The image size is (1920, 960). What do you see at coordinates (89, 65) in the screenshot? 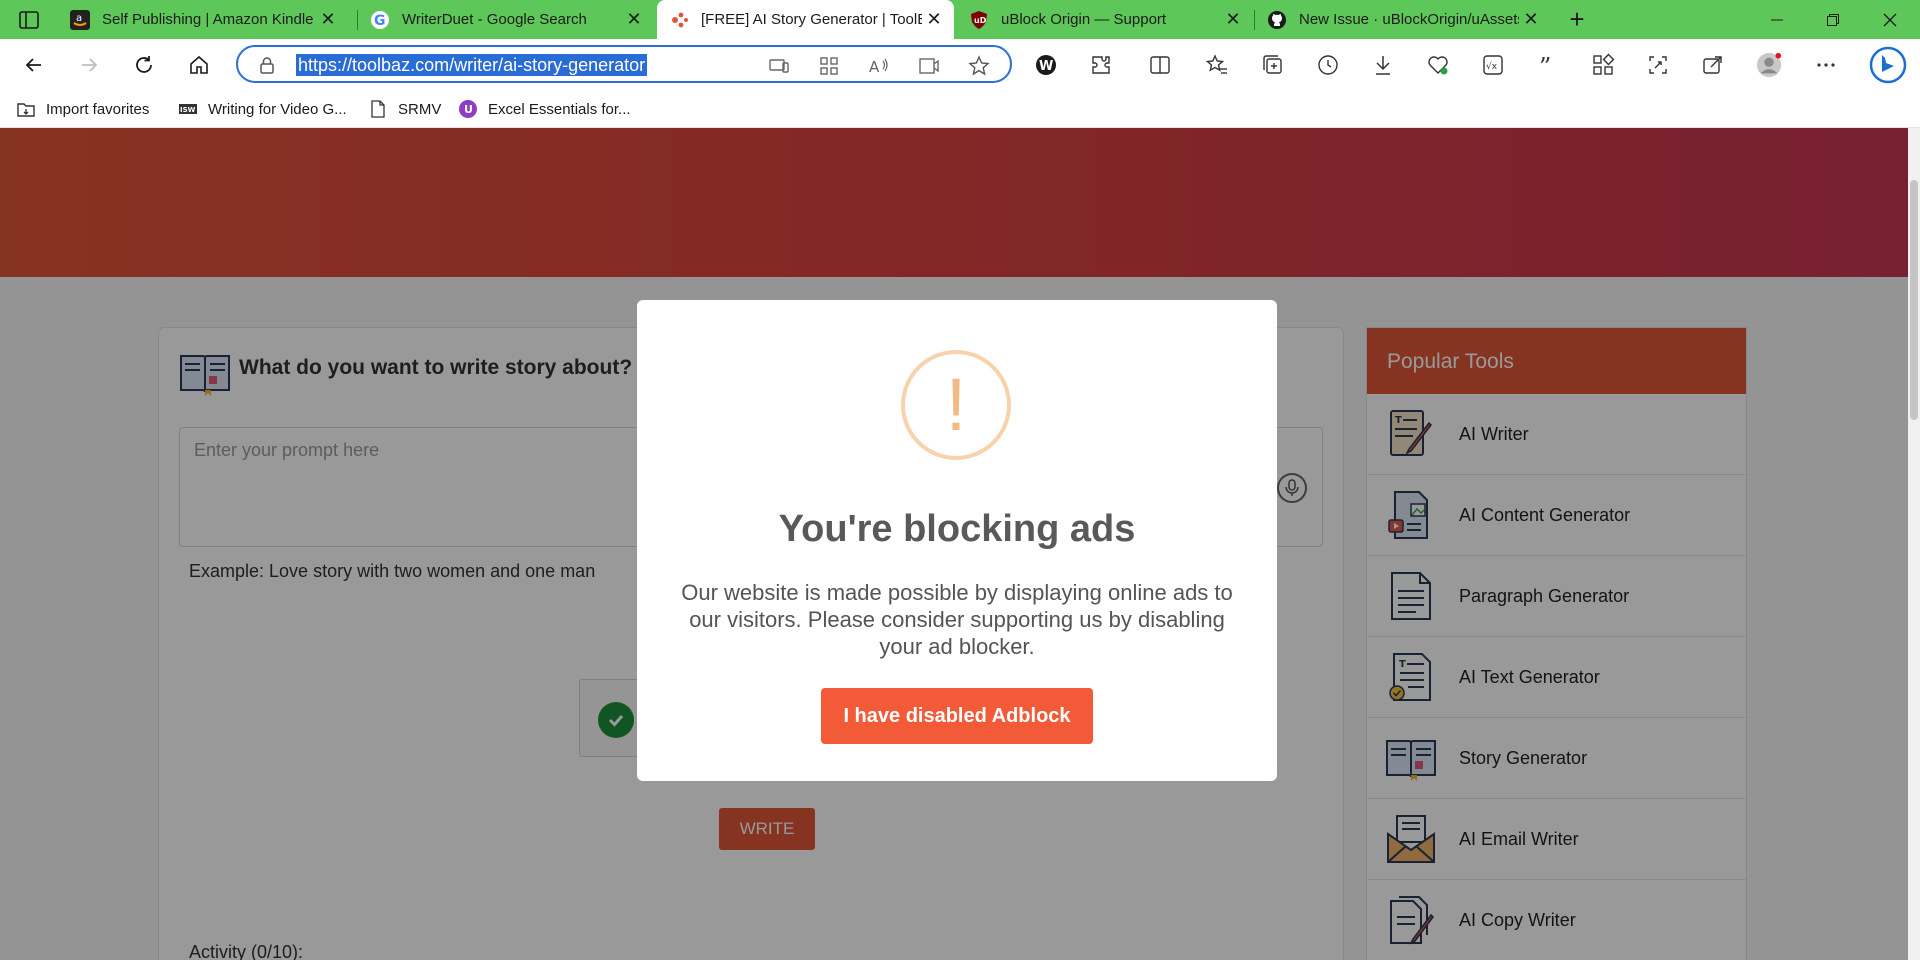
I see `forward-button` at bounding box center [89, 65].